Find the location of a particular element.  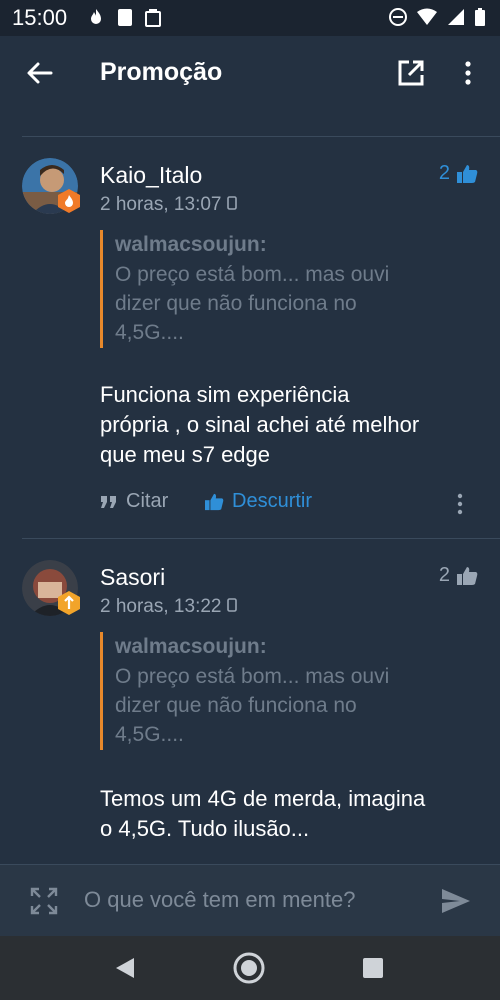

flame-notification-icon is located at coordinates (96, 16).